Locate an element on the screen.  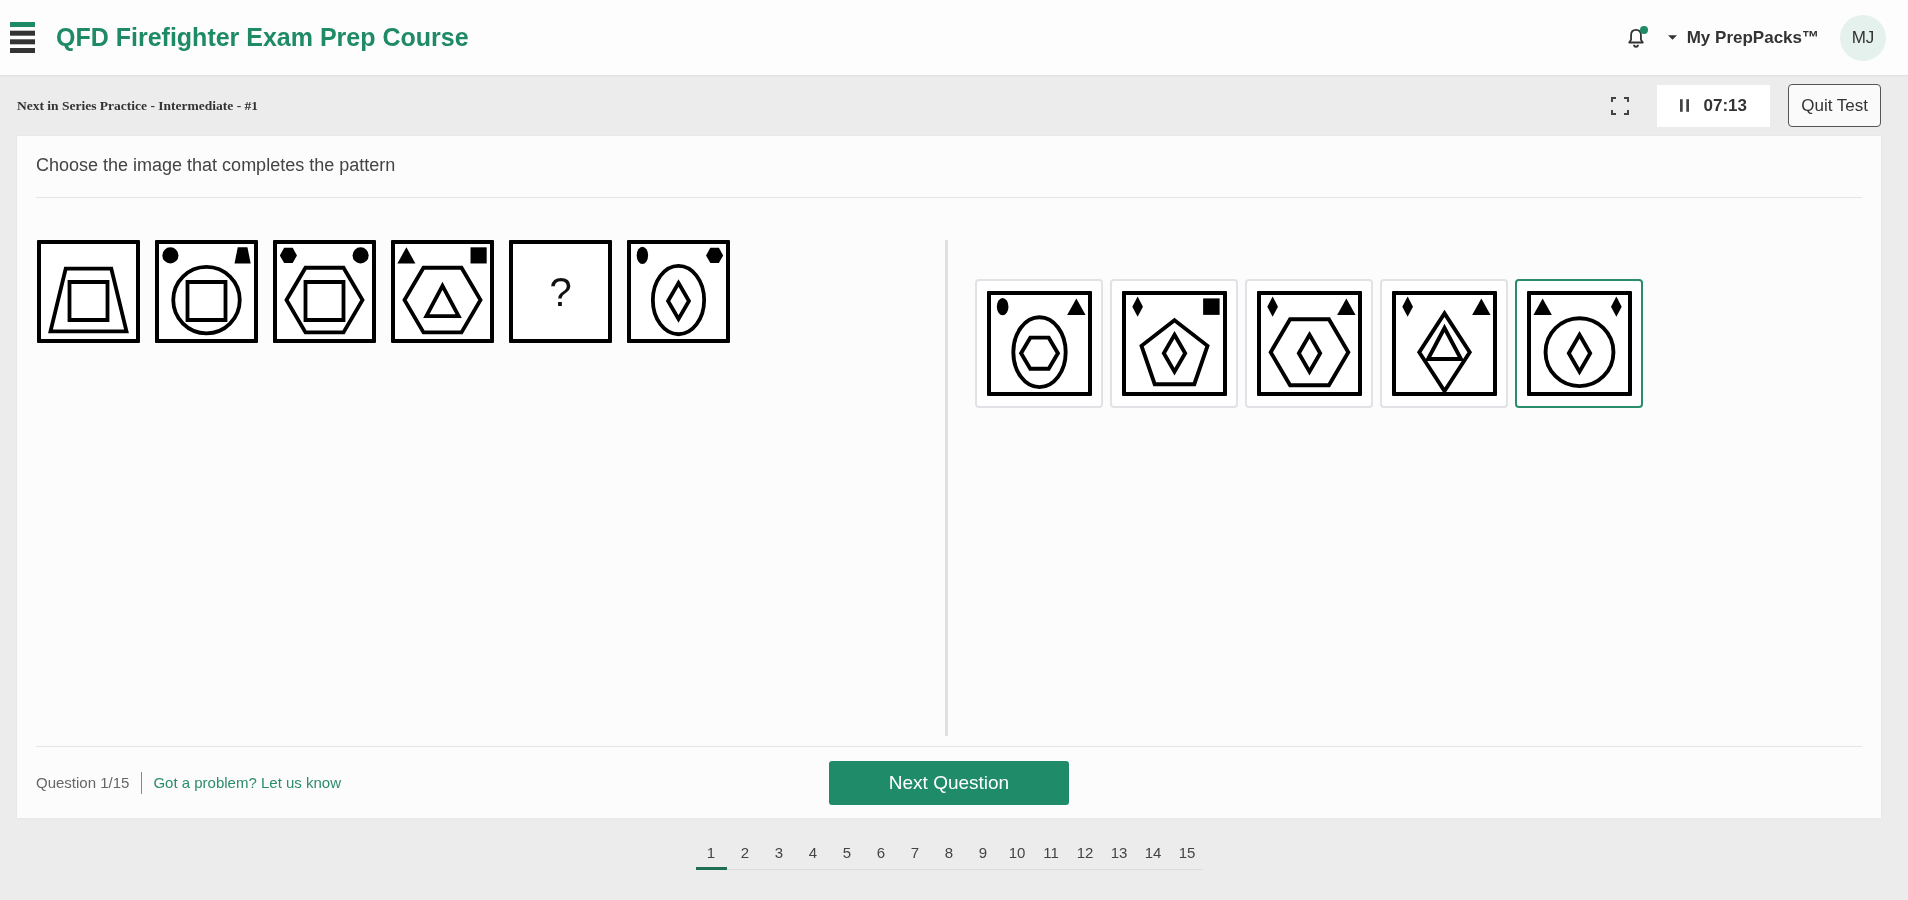
page-number: 5 is located at coordinates (847, 854).